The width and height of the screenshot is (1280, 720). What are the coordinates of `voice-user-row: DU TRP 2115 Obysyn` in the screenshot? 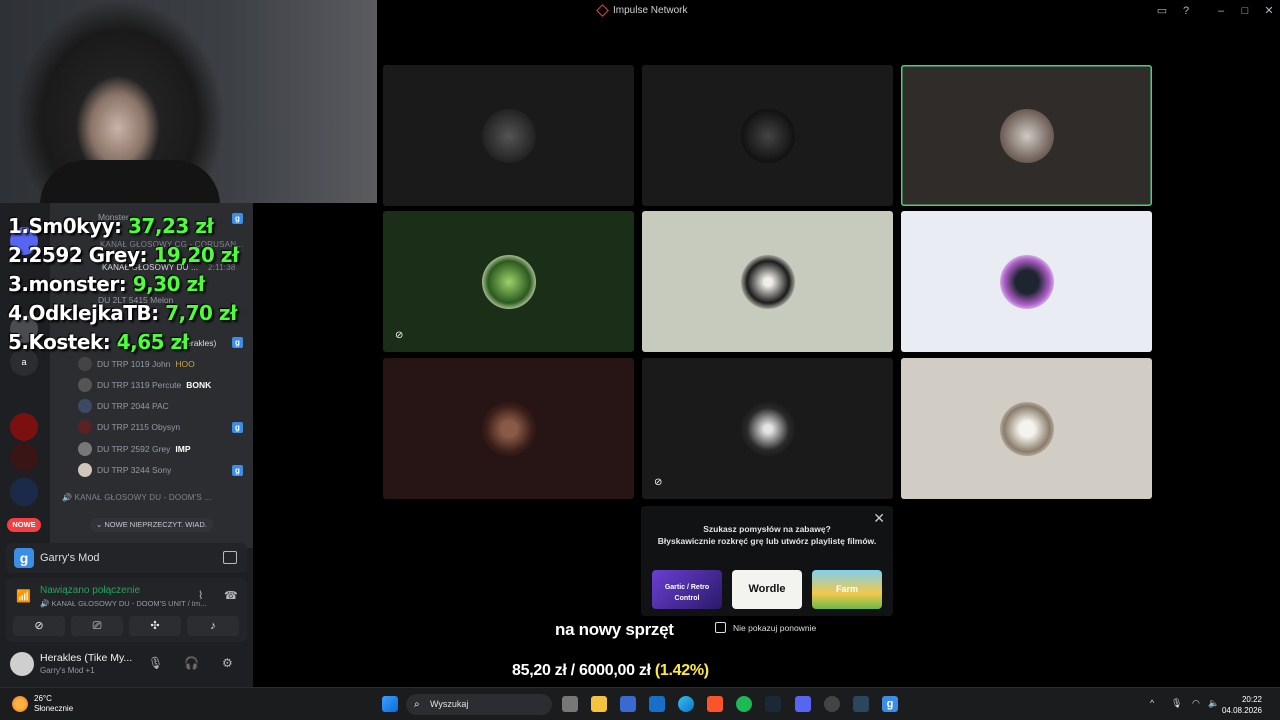 It's located at (129, 427).